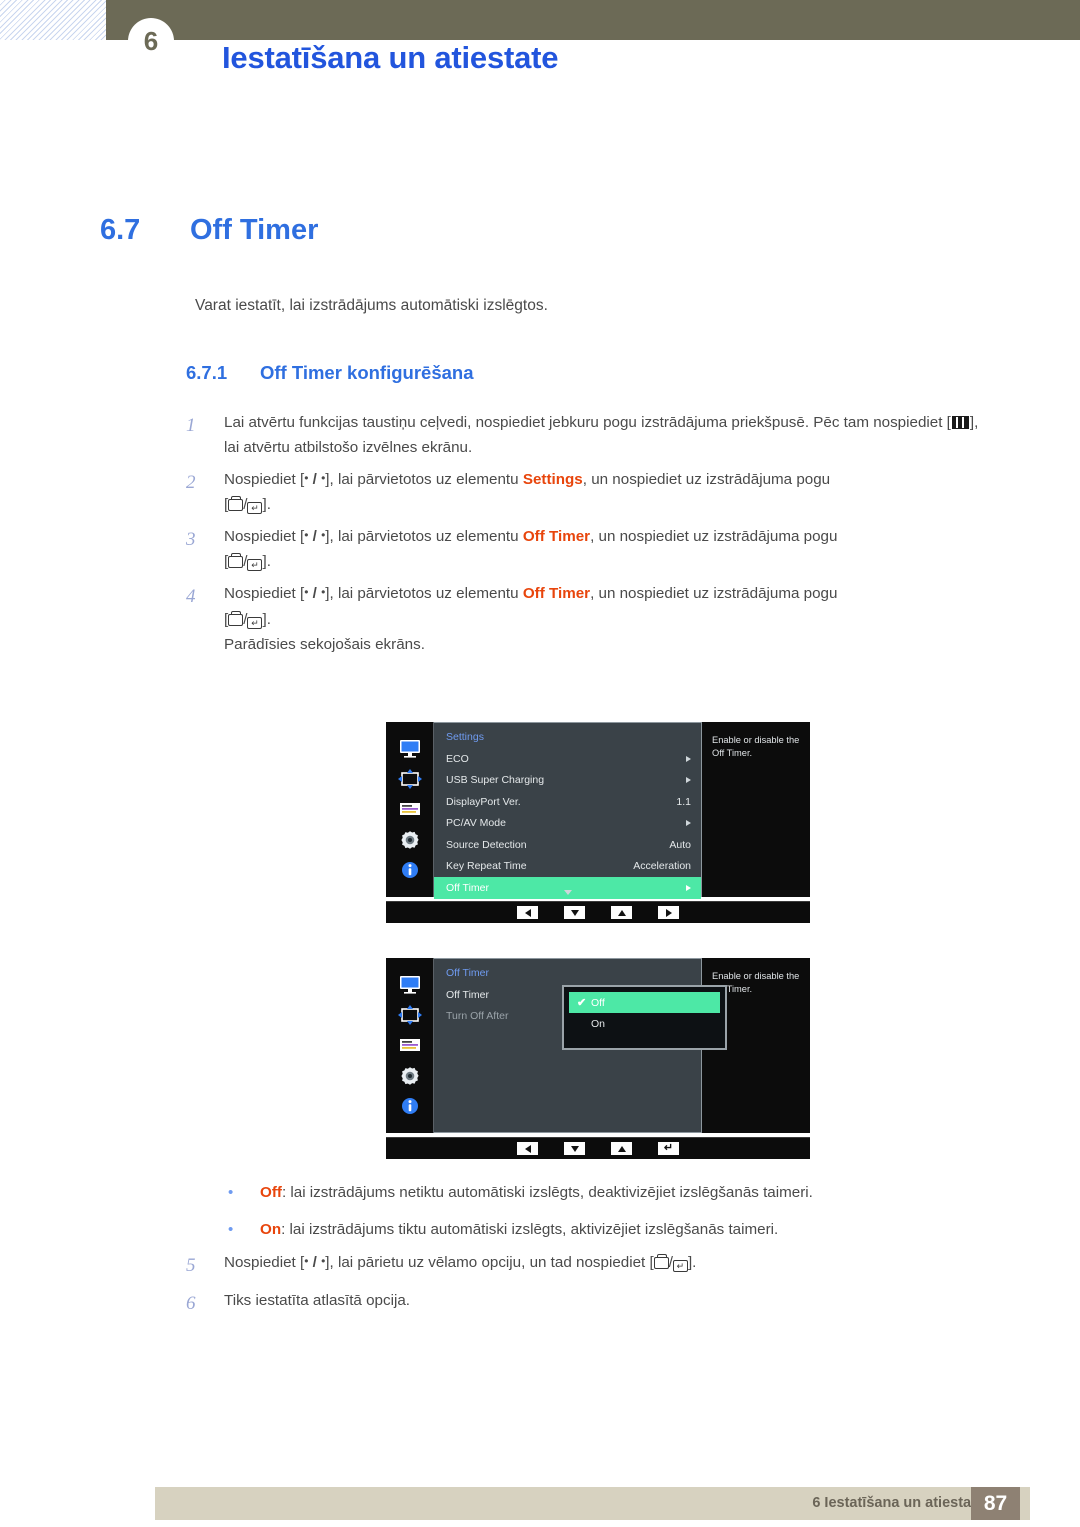 This screenshot has width=1080, height=1527. Describe the element at coordinates (209, 230) in the screenshot. I see `section-heading: 6.7 Off Timer` at that location.